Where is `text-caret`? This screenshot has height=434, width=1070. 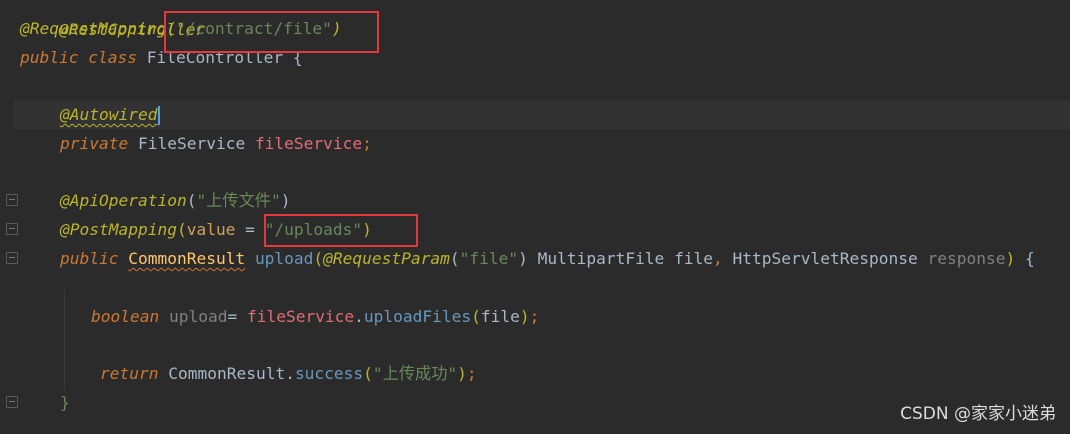 text-caret is located at coordinates (159, 115).